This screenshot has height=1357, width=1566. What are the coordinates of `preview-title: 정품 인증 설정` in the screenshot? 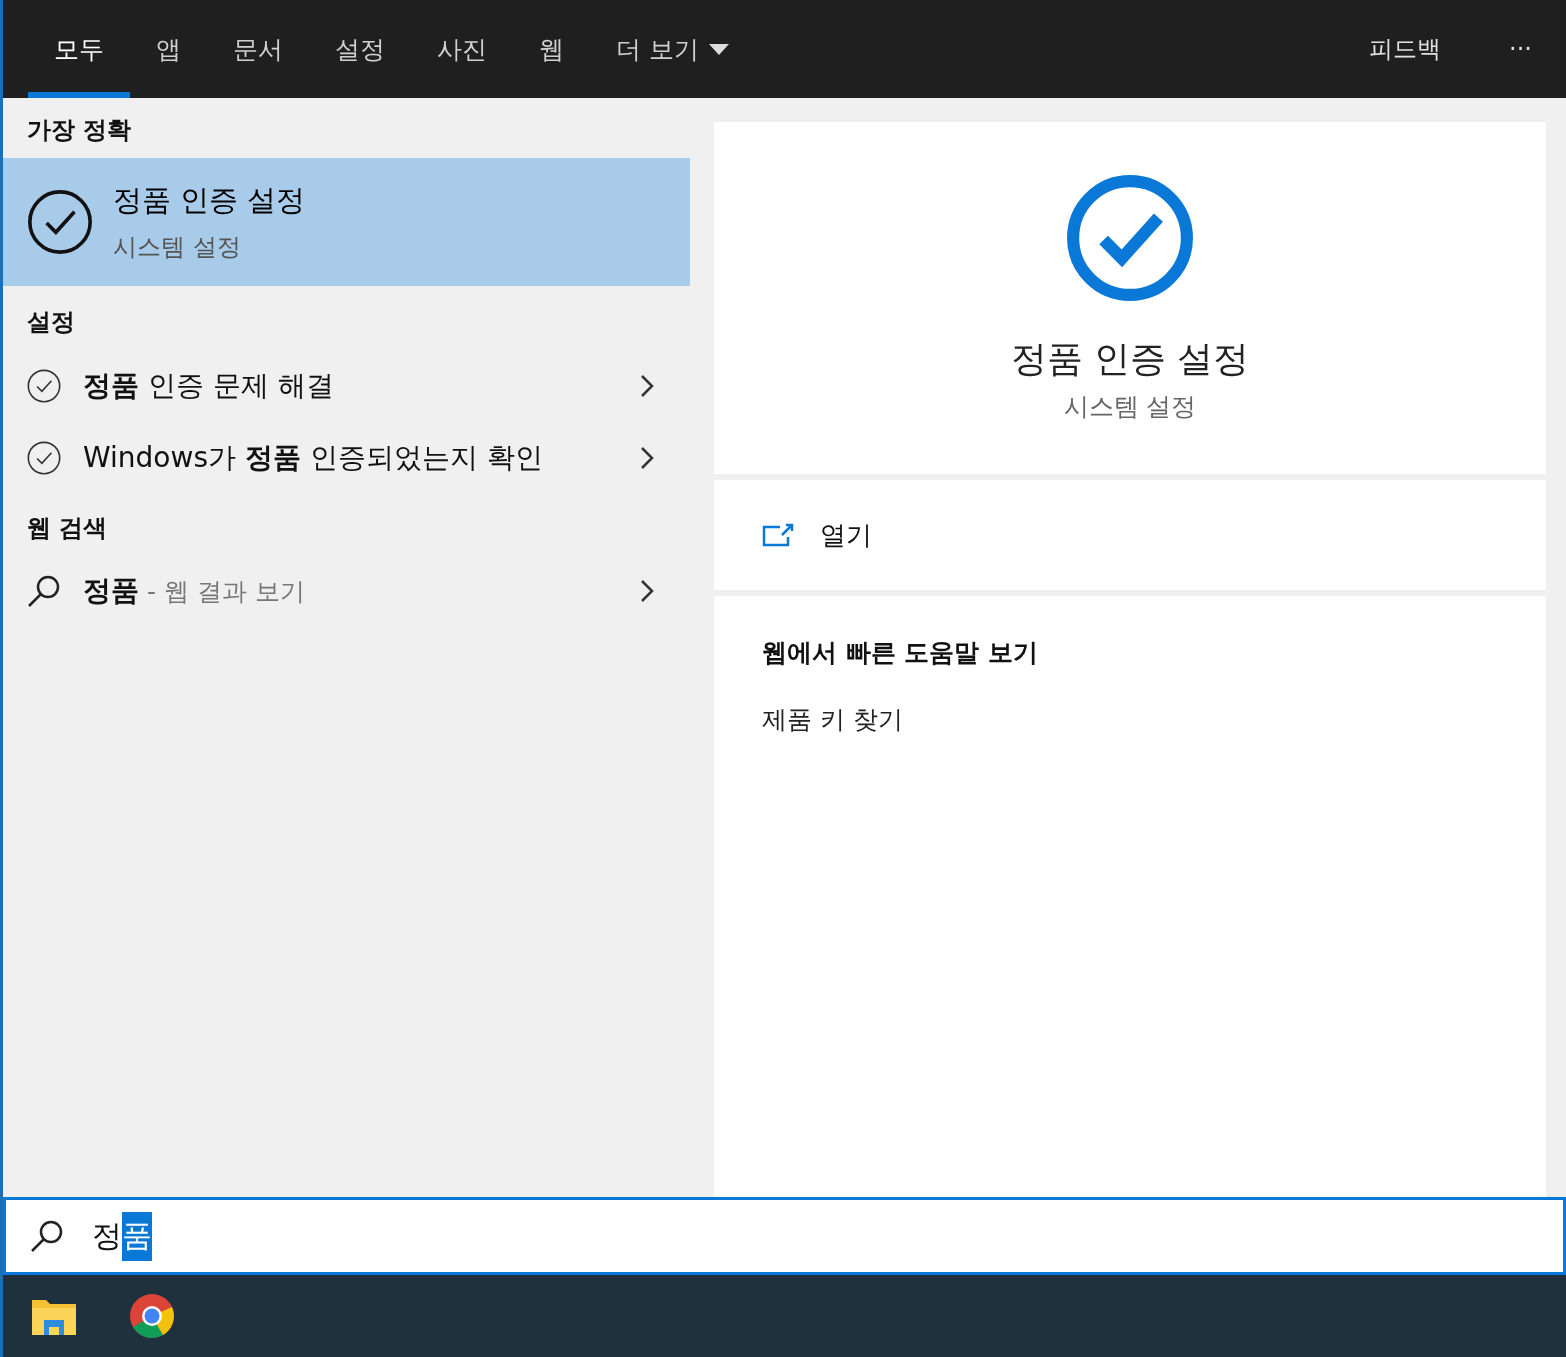 It's located at (1130, 359).